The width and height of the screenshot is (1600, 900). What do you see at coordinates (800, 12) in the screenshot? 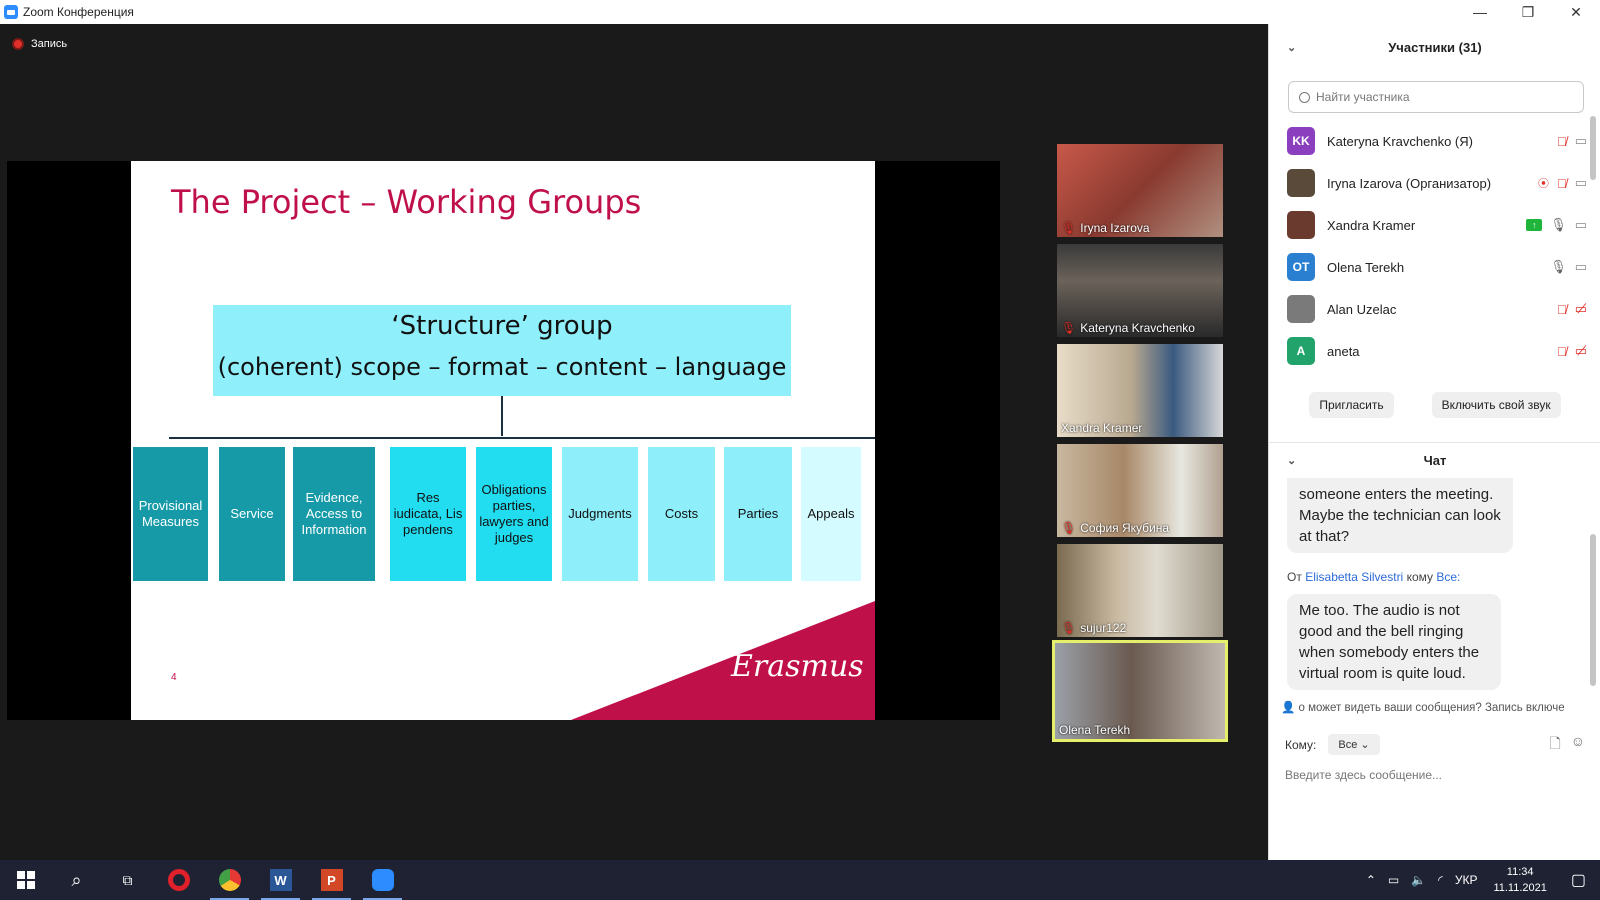
I see `title-bar: Zoom Конференция — ❐ ✕` at bounding box center [800, 12].